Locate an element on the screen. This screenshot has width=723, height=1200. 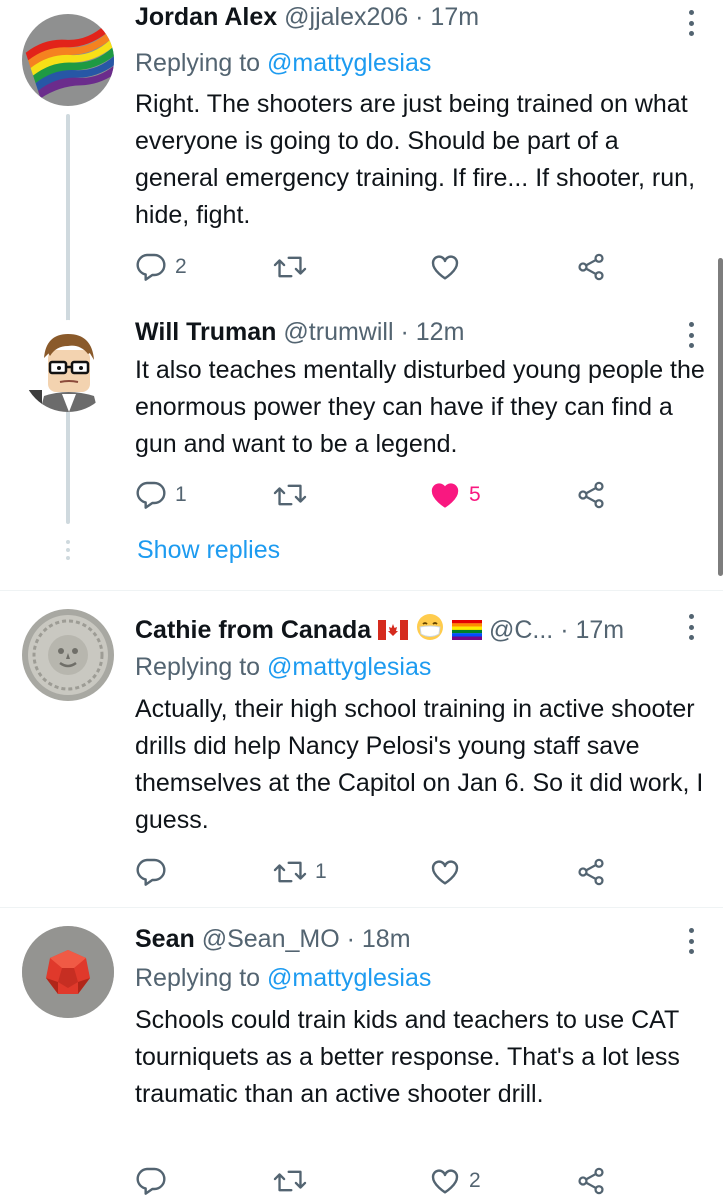
timestamp: · 12m is located at coordinates (432, 332).